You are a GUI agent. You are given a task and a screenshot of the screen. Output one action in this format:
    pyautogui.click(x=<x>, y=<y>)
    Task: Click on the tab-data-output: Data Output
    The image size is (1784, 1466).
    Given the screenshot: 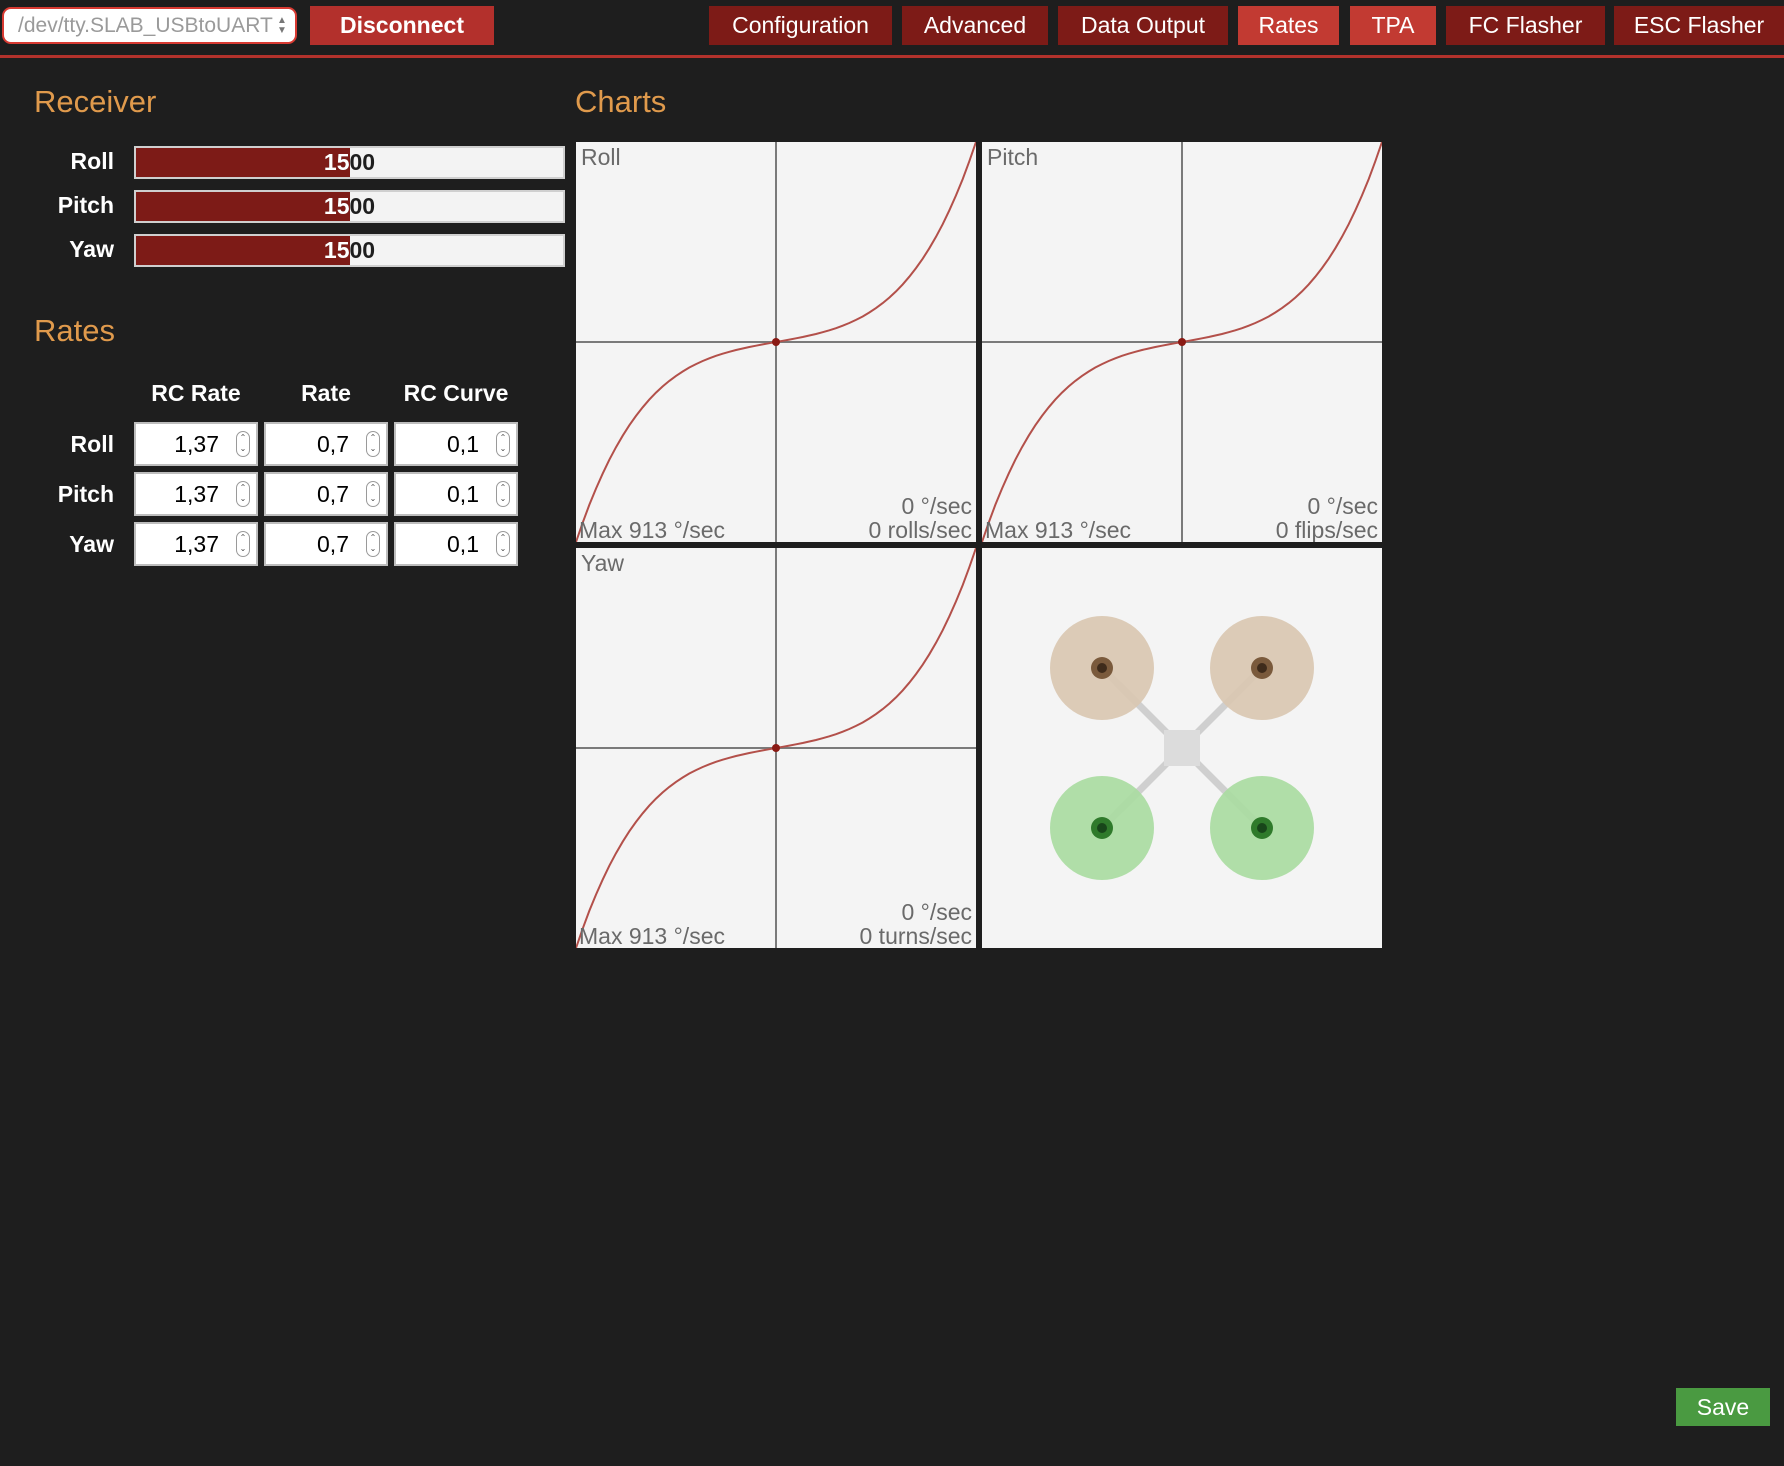 What is the action you would take?
    pyautogui.click(x=1143, y=25)
    